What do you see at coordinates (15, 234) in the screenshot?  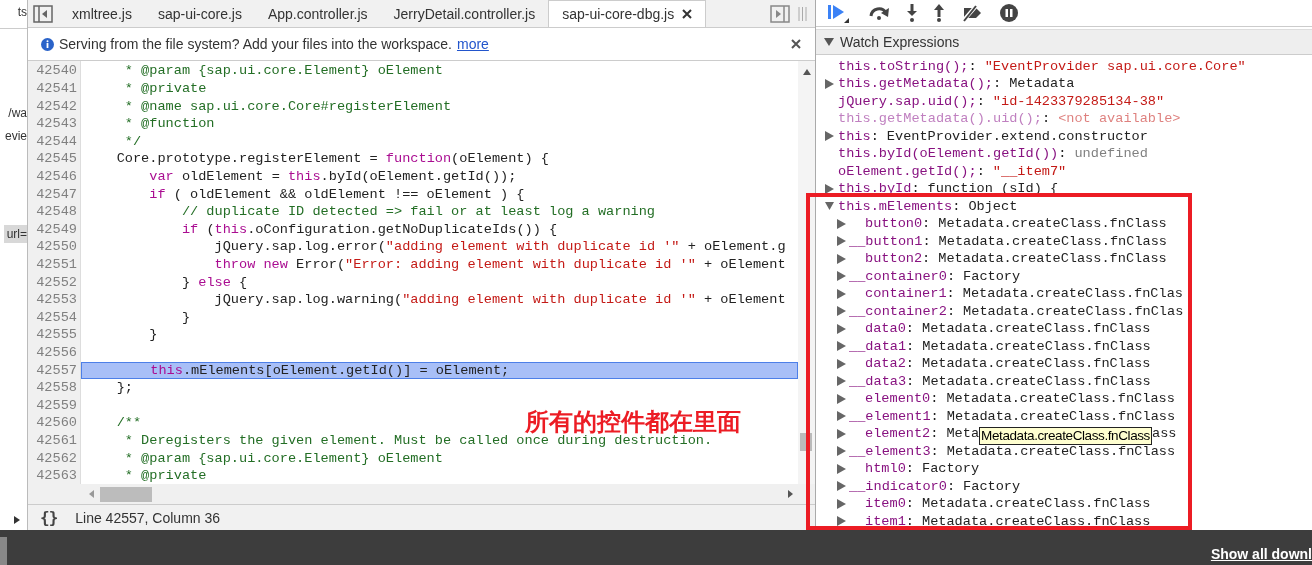 I see `cut-off-text: url=` at bounding box center [15, 234].